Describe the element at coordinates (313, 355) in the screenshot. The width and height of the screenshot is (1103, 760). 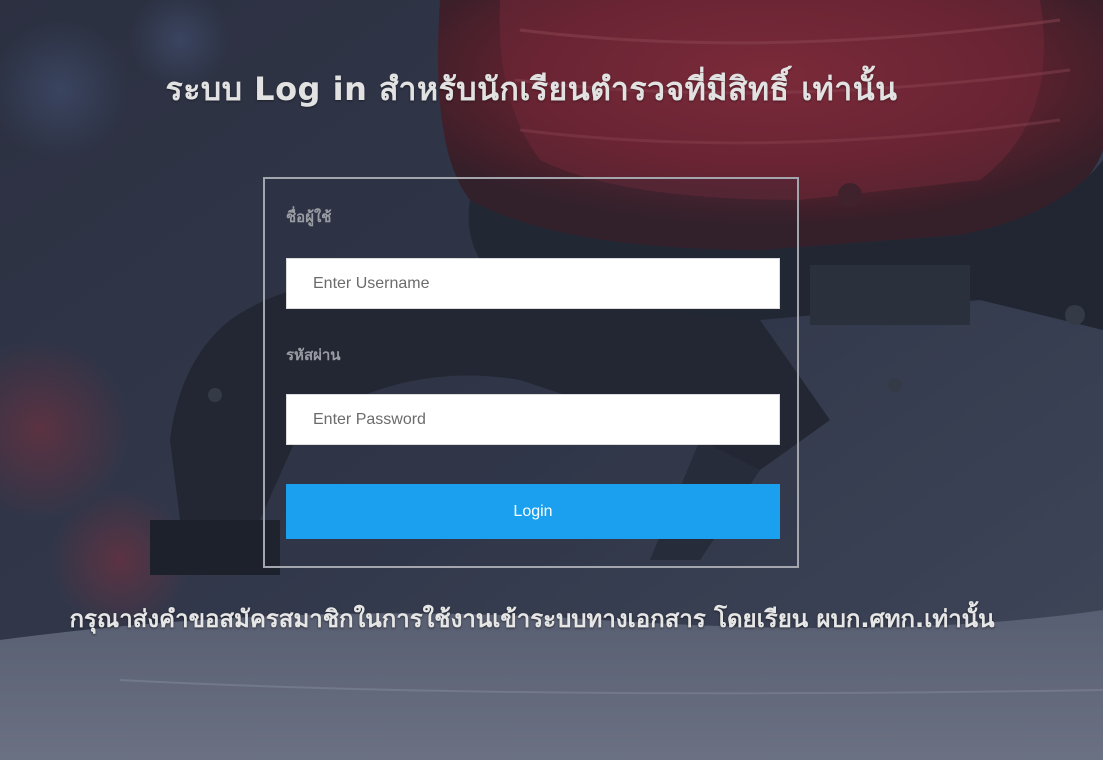
I see `password-label: รหัสผ่าน` at that location.